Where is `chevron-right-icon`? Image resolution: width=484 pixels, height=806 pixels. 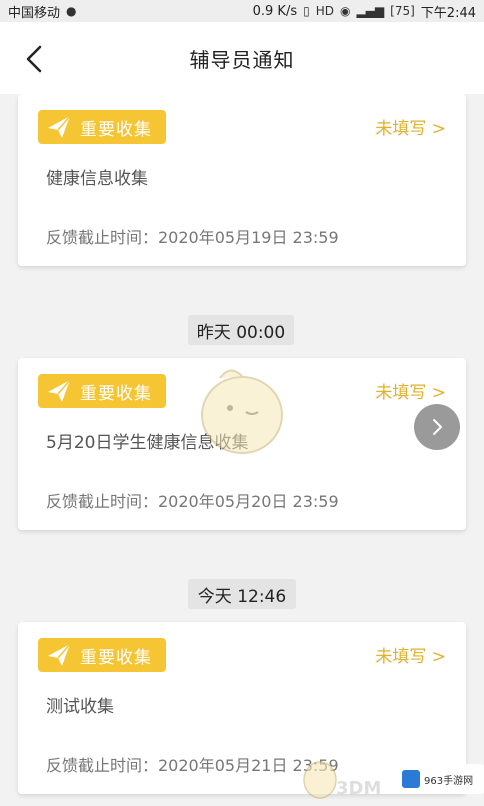
chevron-right-icon is located at coordinates (437, 427).